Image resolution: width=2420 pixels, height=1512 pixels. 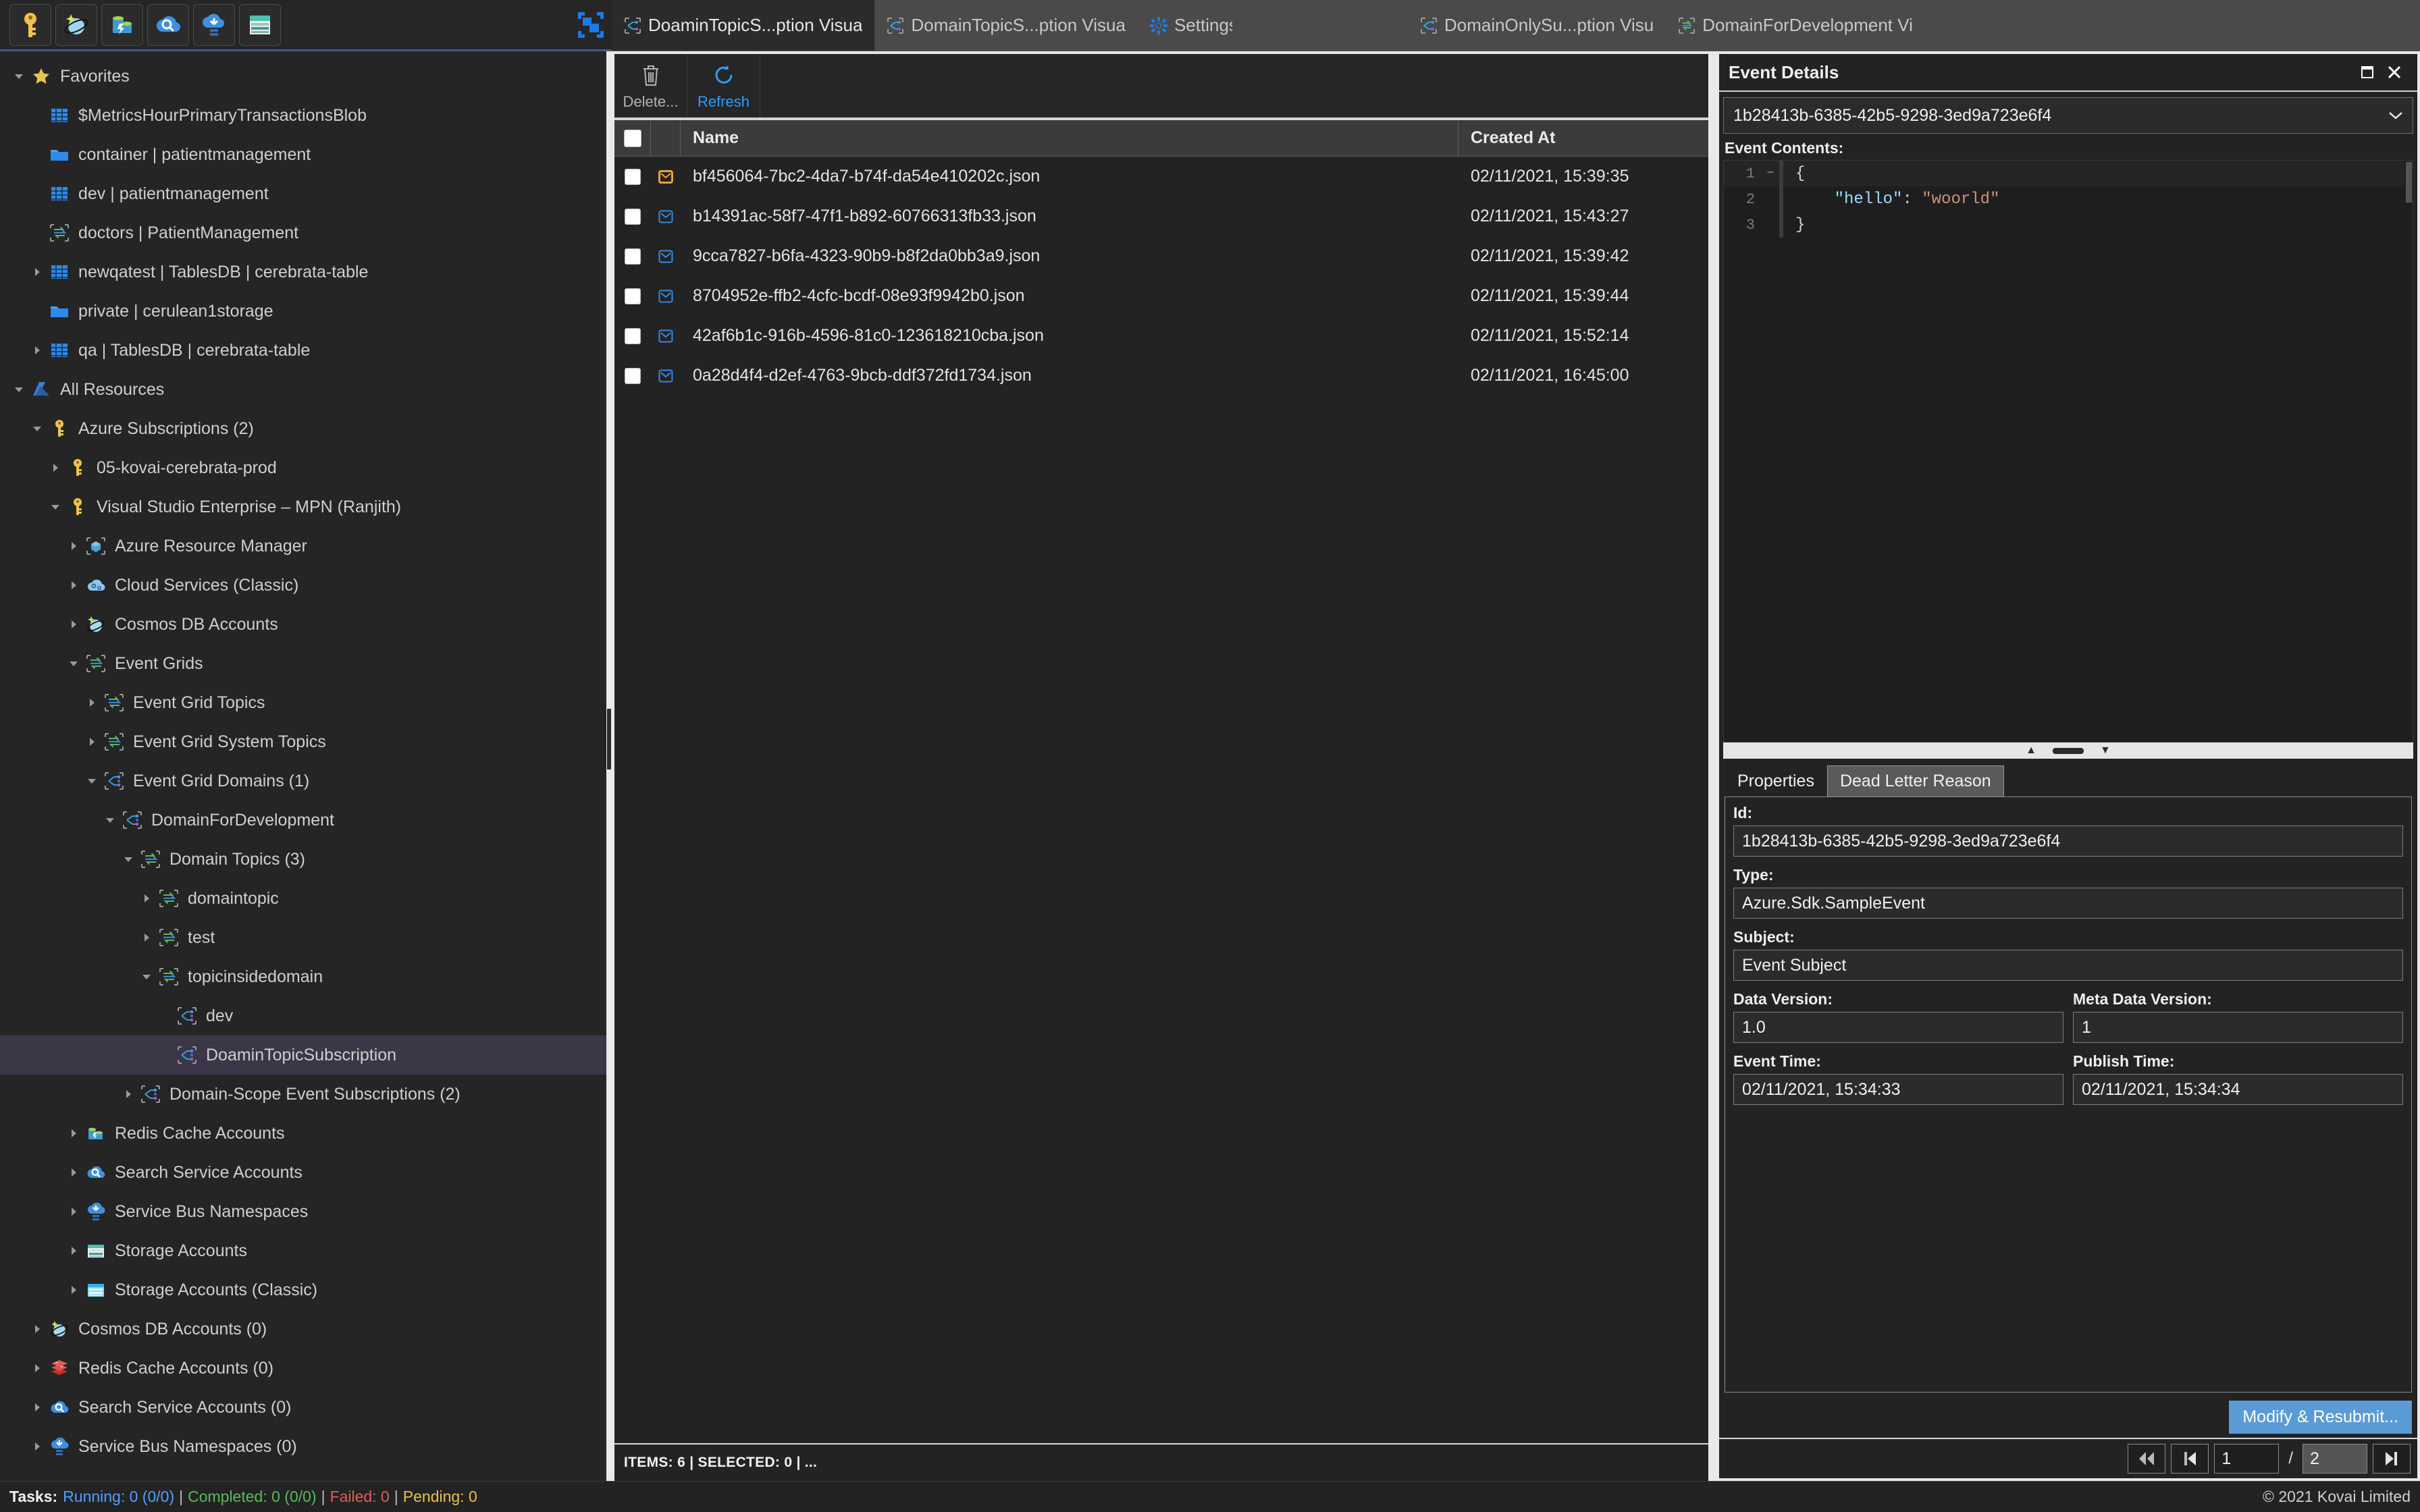 What do you see at coordinates (2367, 72) in the screenshot?
I see `restore-window-icon` at bounding box center [2367, 72].